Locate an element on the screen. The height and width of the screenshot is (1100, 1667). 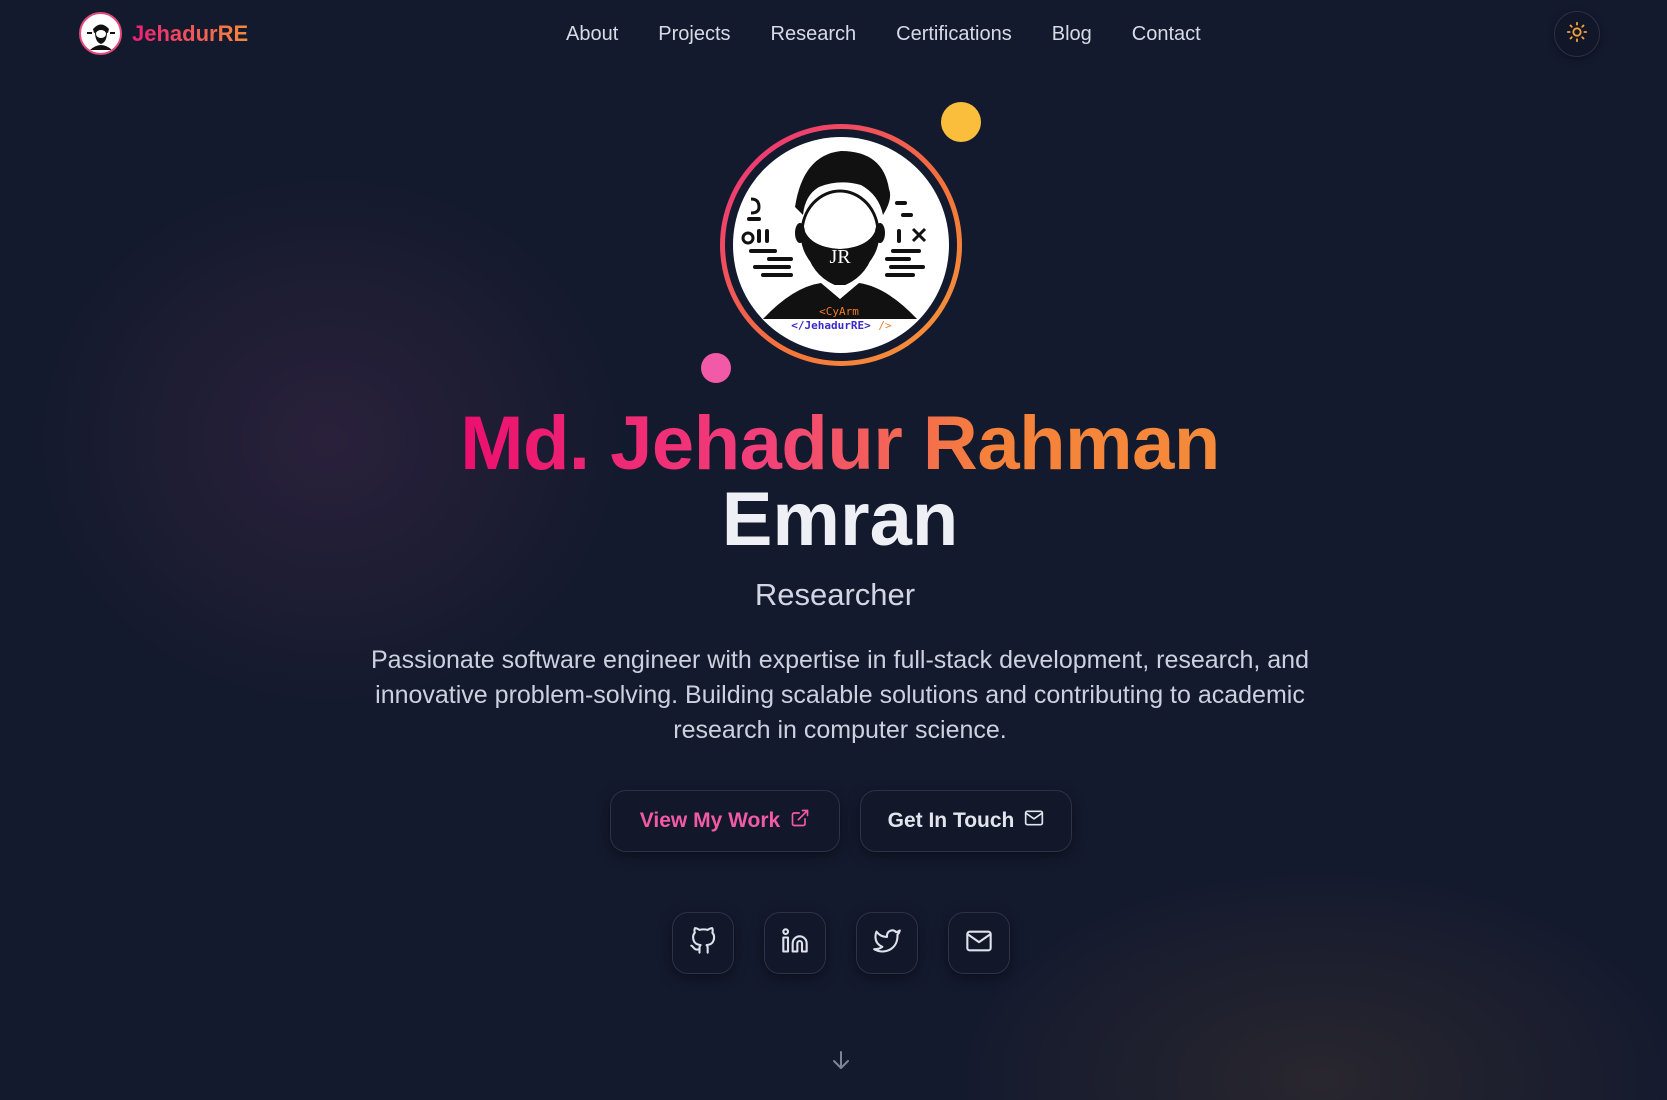
sun-icon is located at coordinates (1577, 34).